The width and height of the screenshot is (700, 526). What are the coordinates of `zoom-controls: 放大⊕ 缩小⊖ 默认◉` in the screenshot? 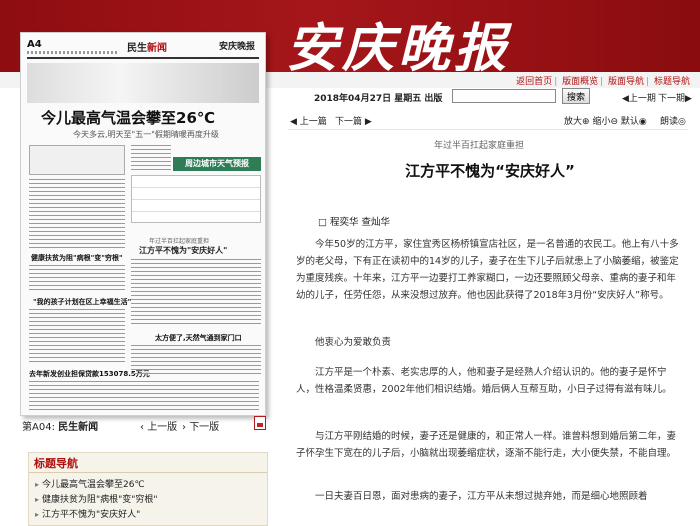 It's located at (605, 120).